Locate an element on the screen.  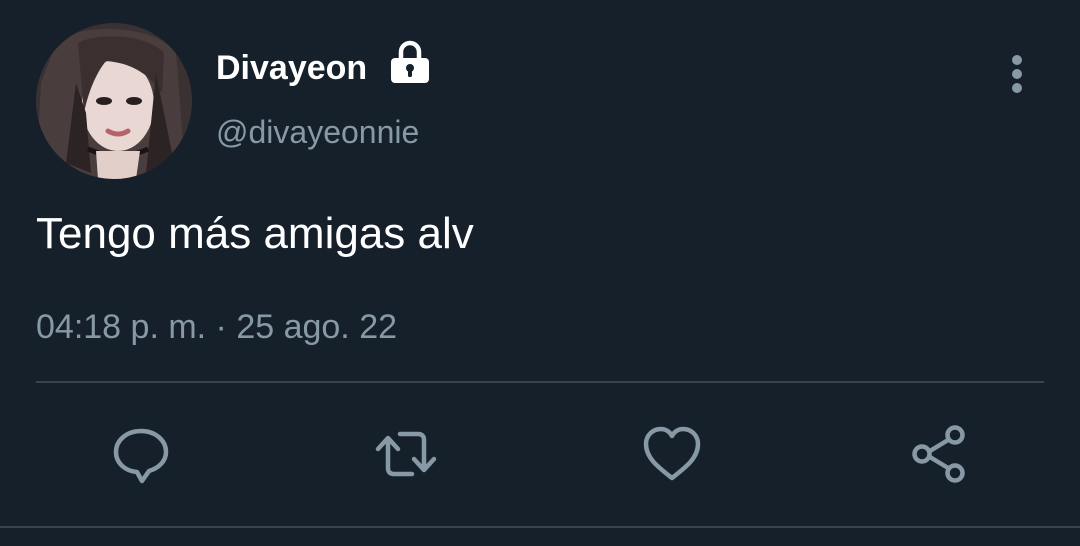
share-icon is located at coordinates (938, 454).